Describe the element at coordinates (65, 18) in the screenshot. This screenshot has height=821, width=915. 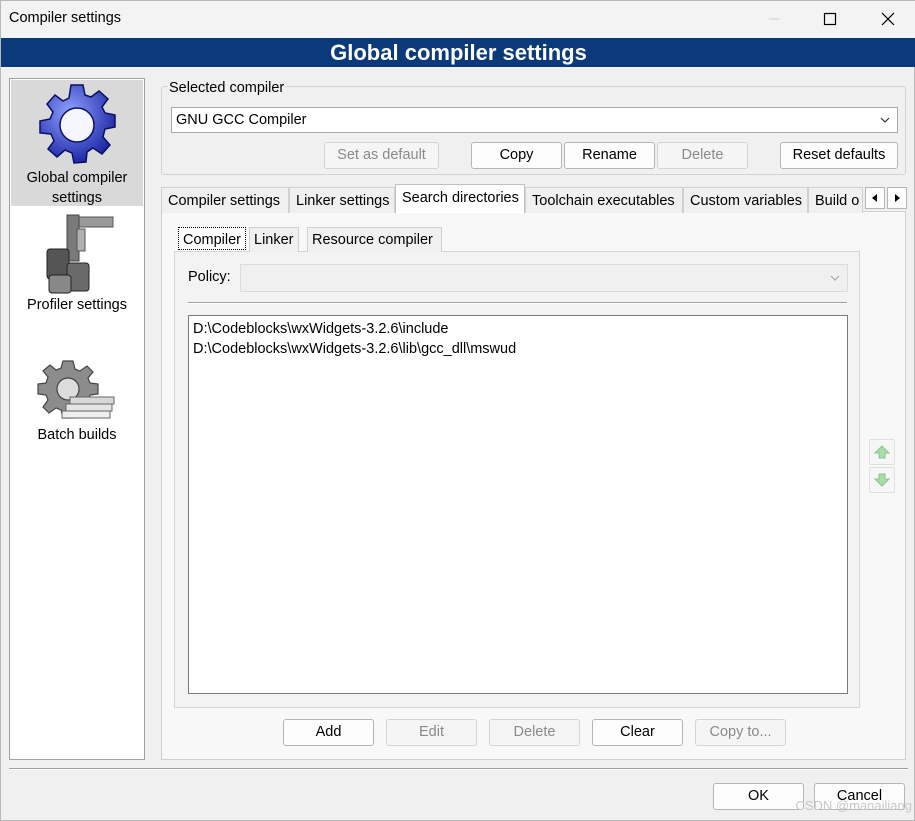
I see `window-title: Compiler settings` at that location.